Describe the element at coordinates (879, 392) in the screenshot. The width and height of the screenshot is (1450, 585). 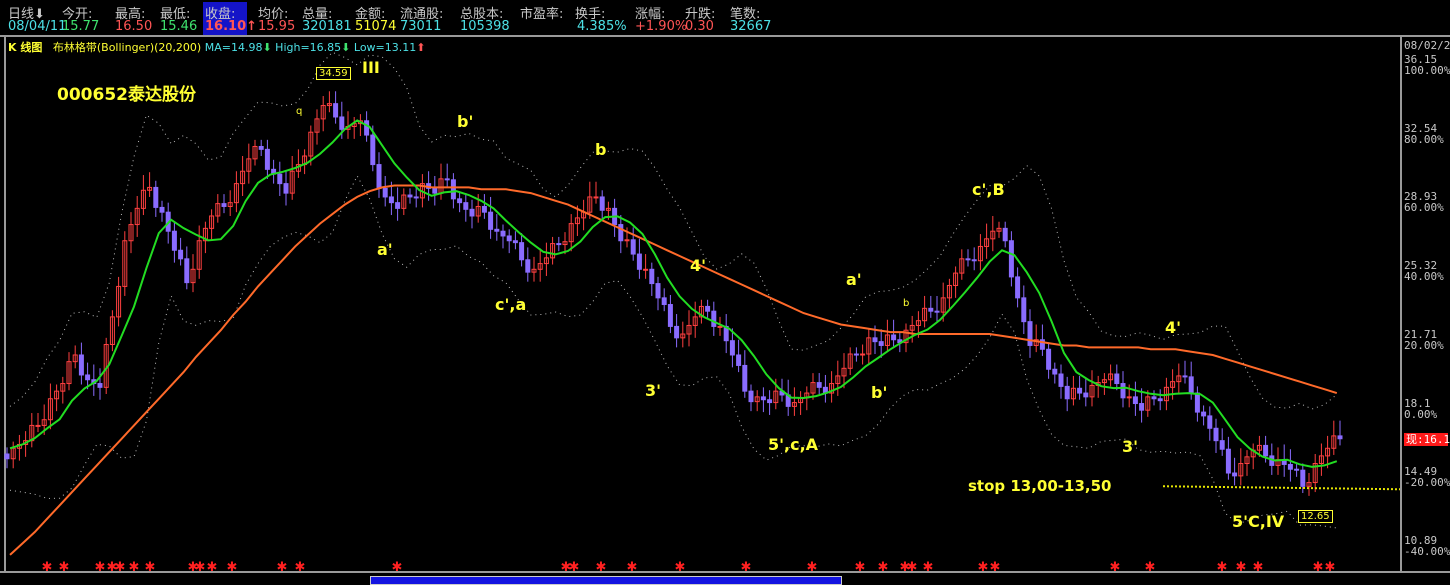
I see `wave-label: b'` at that location.